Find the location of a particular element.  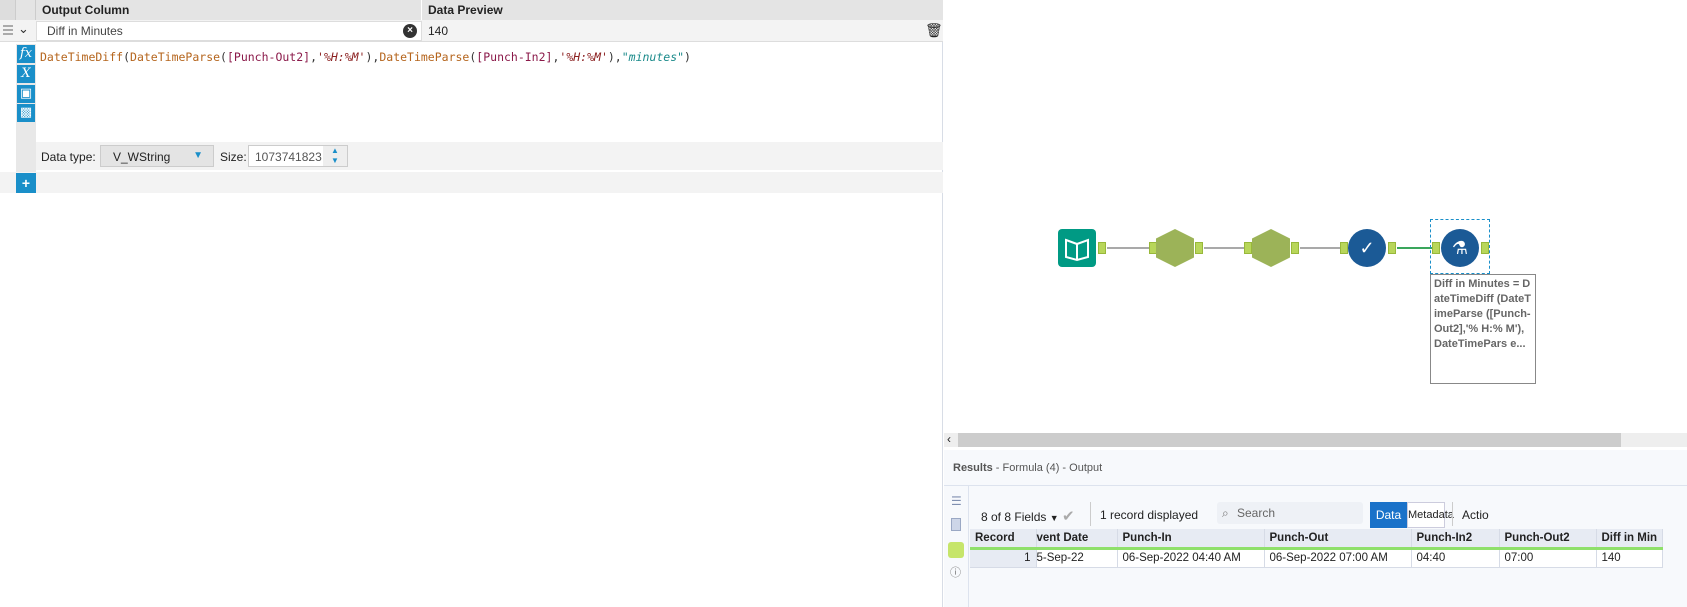

chevron-left-icon: ‹ is located at coordinates (949, 439).